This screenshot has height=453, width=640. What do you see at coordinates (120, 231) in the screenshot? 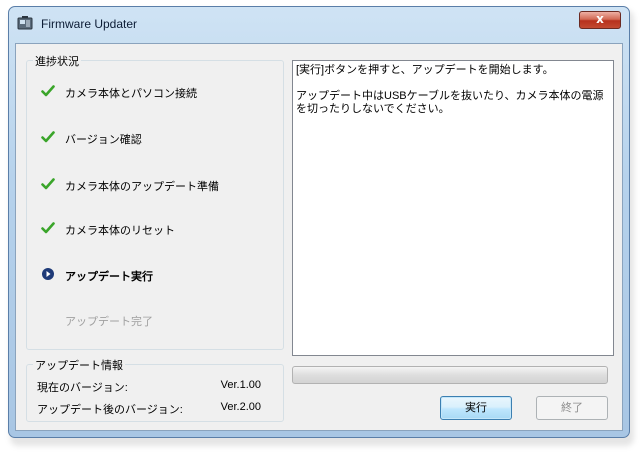
I see `step-label: カメラ本体のリセット` at bounding box center [120, 231].